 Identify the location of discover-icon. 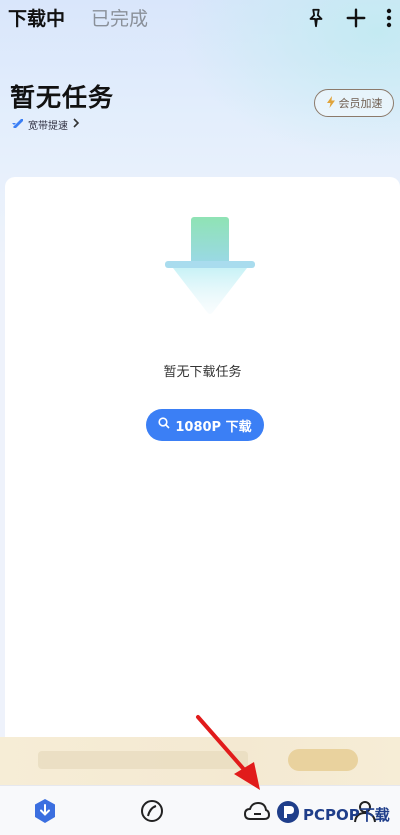
(152, 811).